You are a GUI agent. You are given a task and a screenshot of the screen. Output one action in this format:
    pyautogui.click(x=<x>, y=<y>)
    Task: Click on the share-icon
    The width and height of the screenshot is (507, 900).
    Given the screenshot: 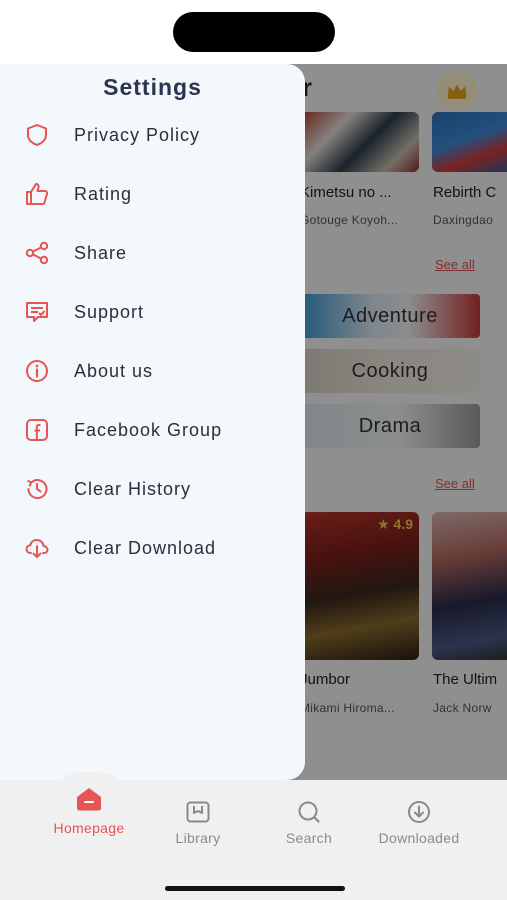 What is the action you would take?
    pyautogui.click(x=37, y=253)
    